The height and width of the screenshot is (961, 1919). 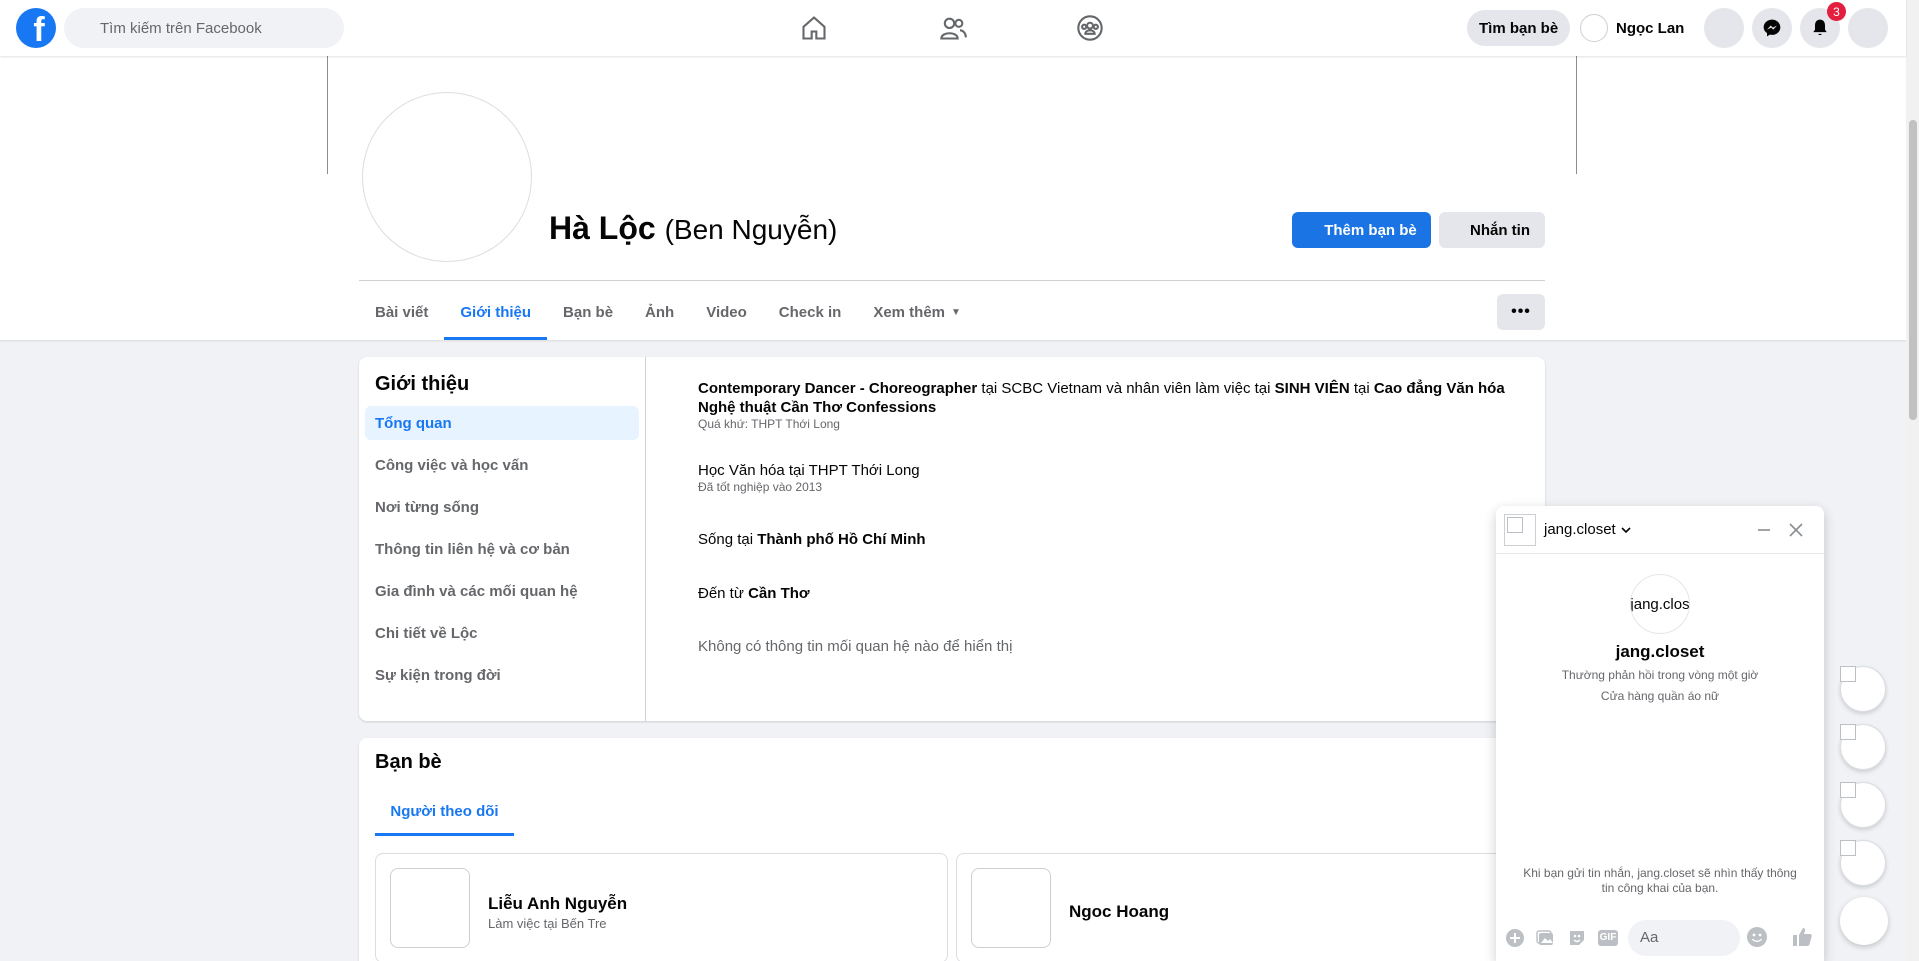 What do you see at coordinates (1660, 696) in the screenshot?
I see `chat-category: Cửa hàng quần áo nữ` at bounding box center [1660, 696].